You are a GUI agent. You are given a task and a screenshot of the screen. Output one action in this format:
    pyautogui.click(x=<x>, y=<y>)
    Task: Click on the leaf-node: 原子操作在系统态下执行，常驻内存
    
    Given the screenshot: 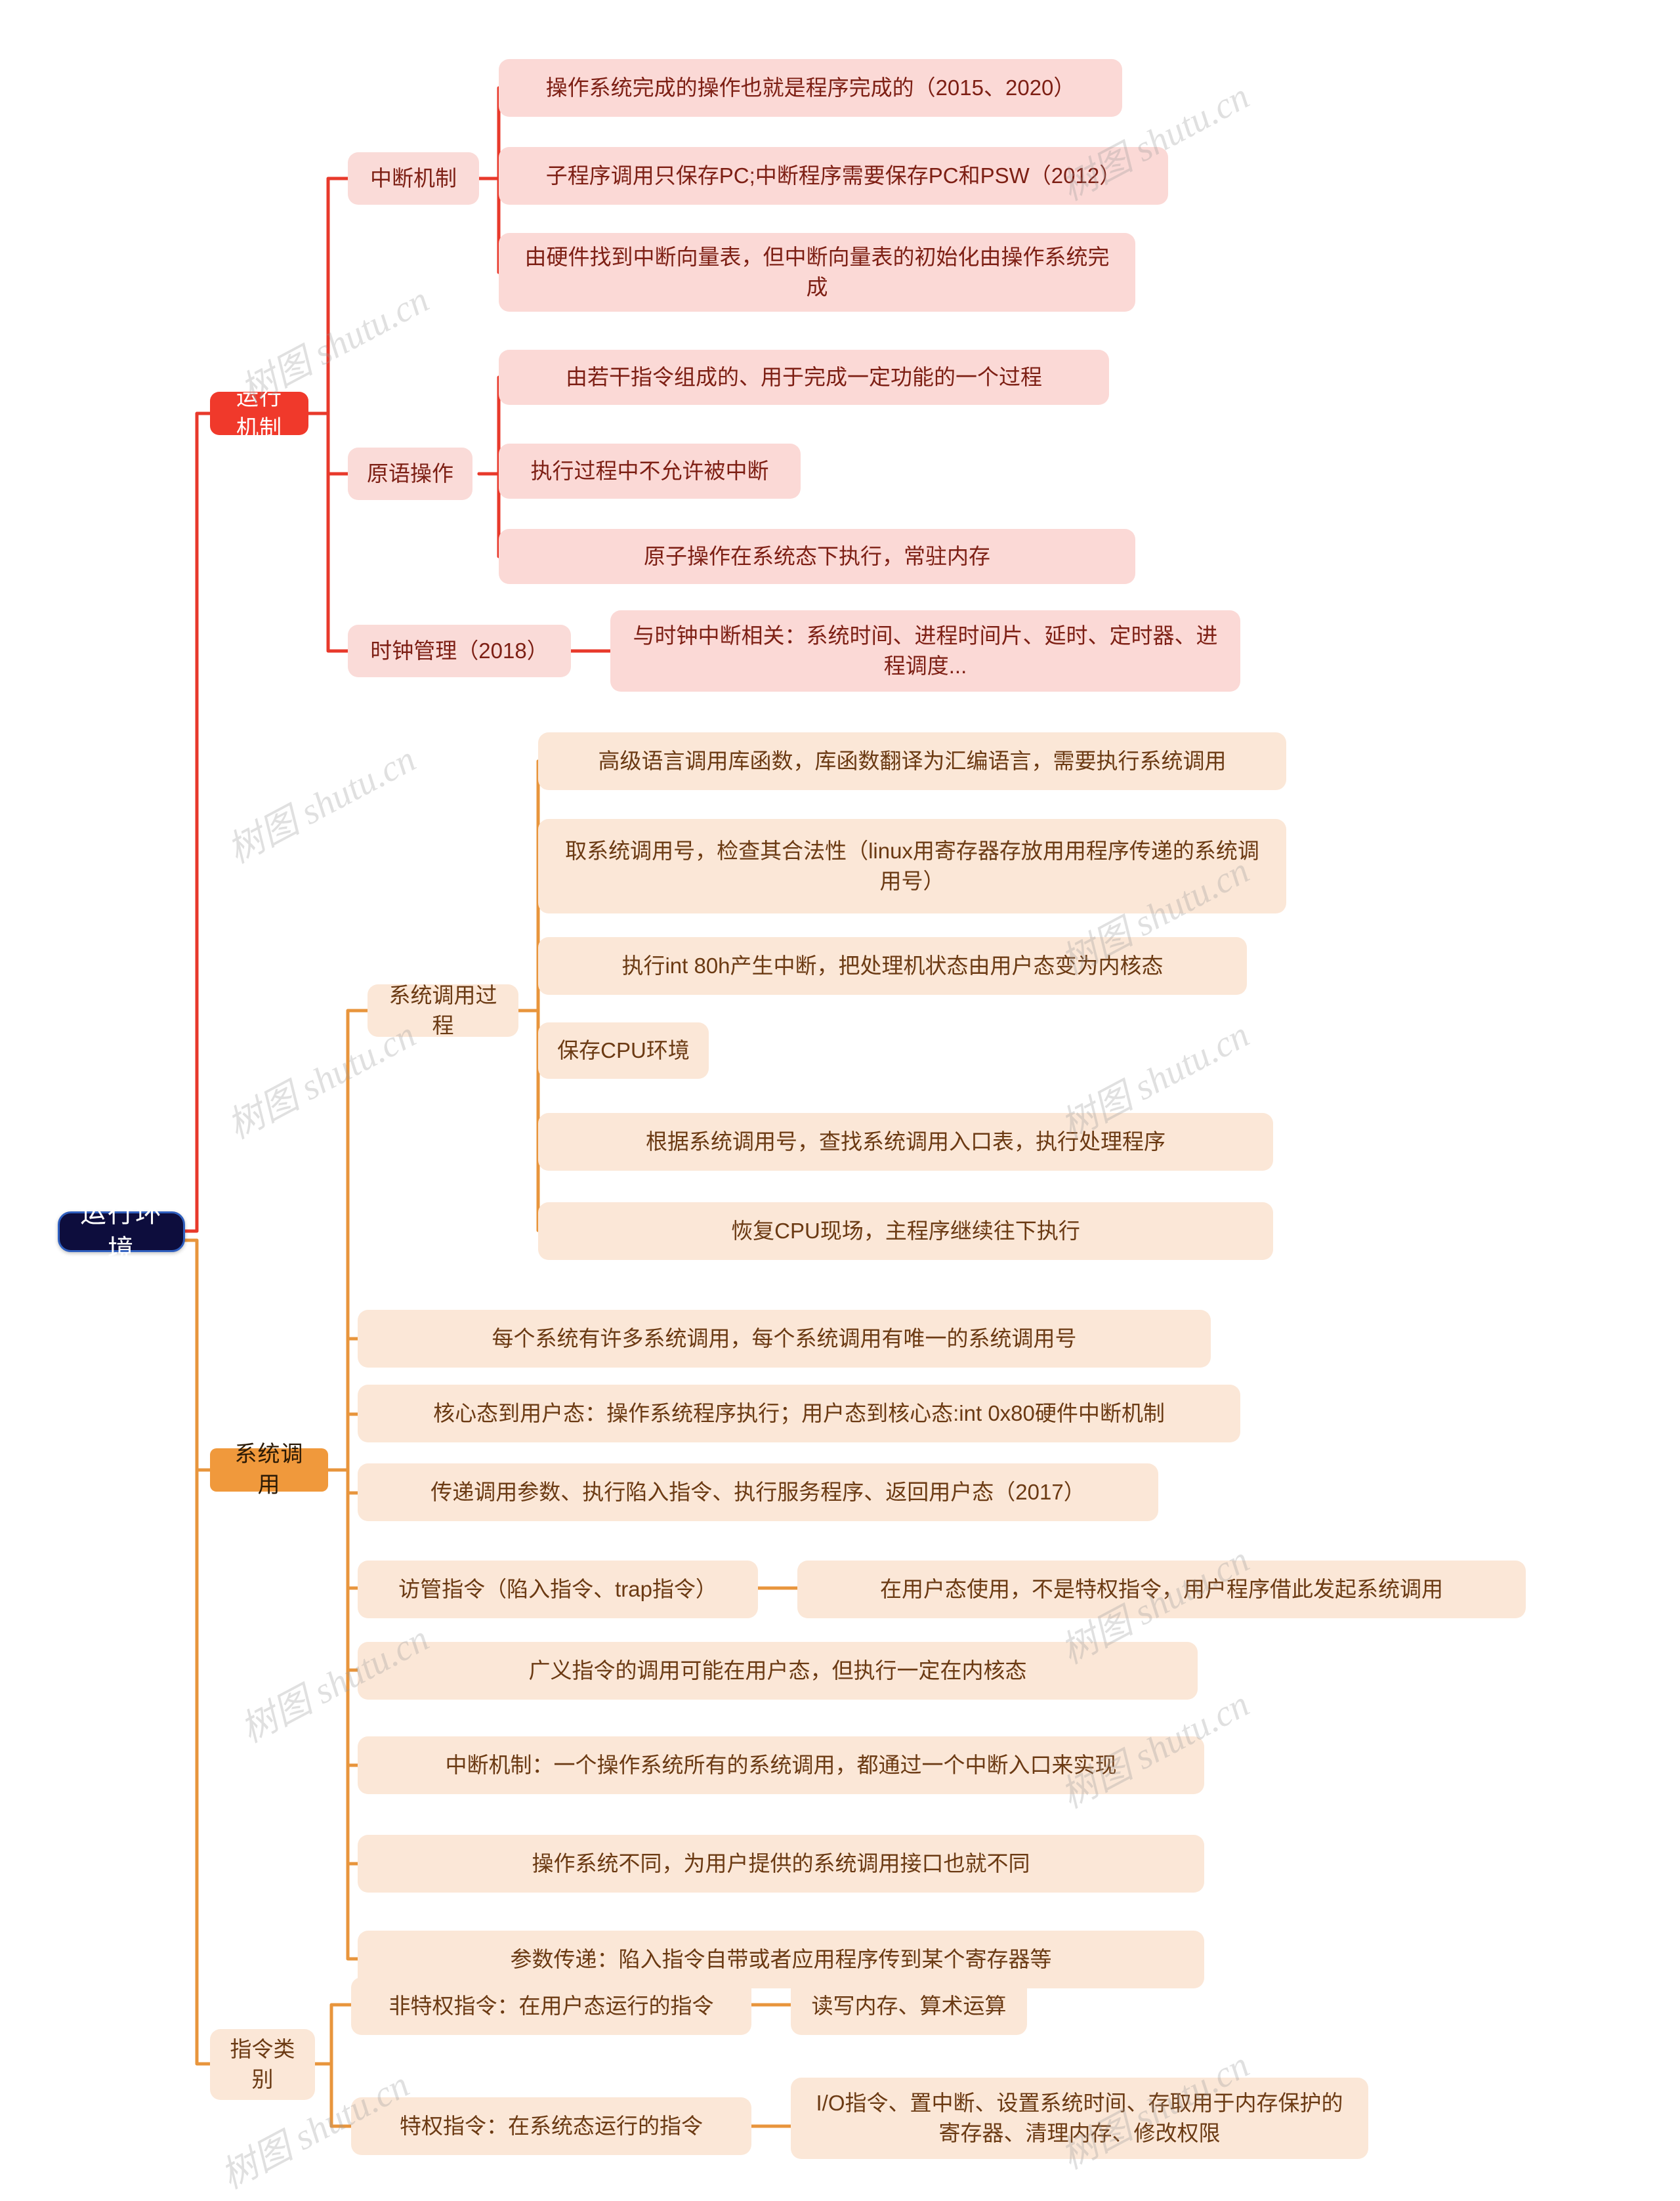 What is the action you would take?
    pyautogui.click(x=817, y=556)
    